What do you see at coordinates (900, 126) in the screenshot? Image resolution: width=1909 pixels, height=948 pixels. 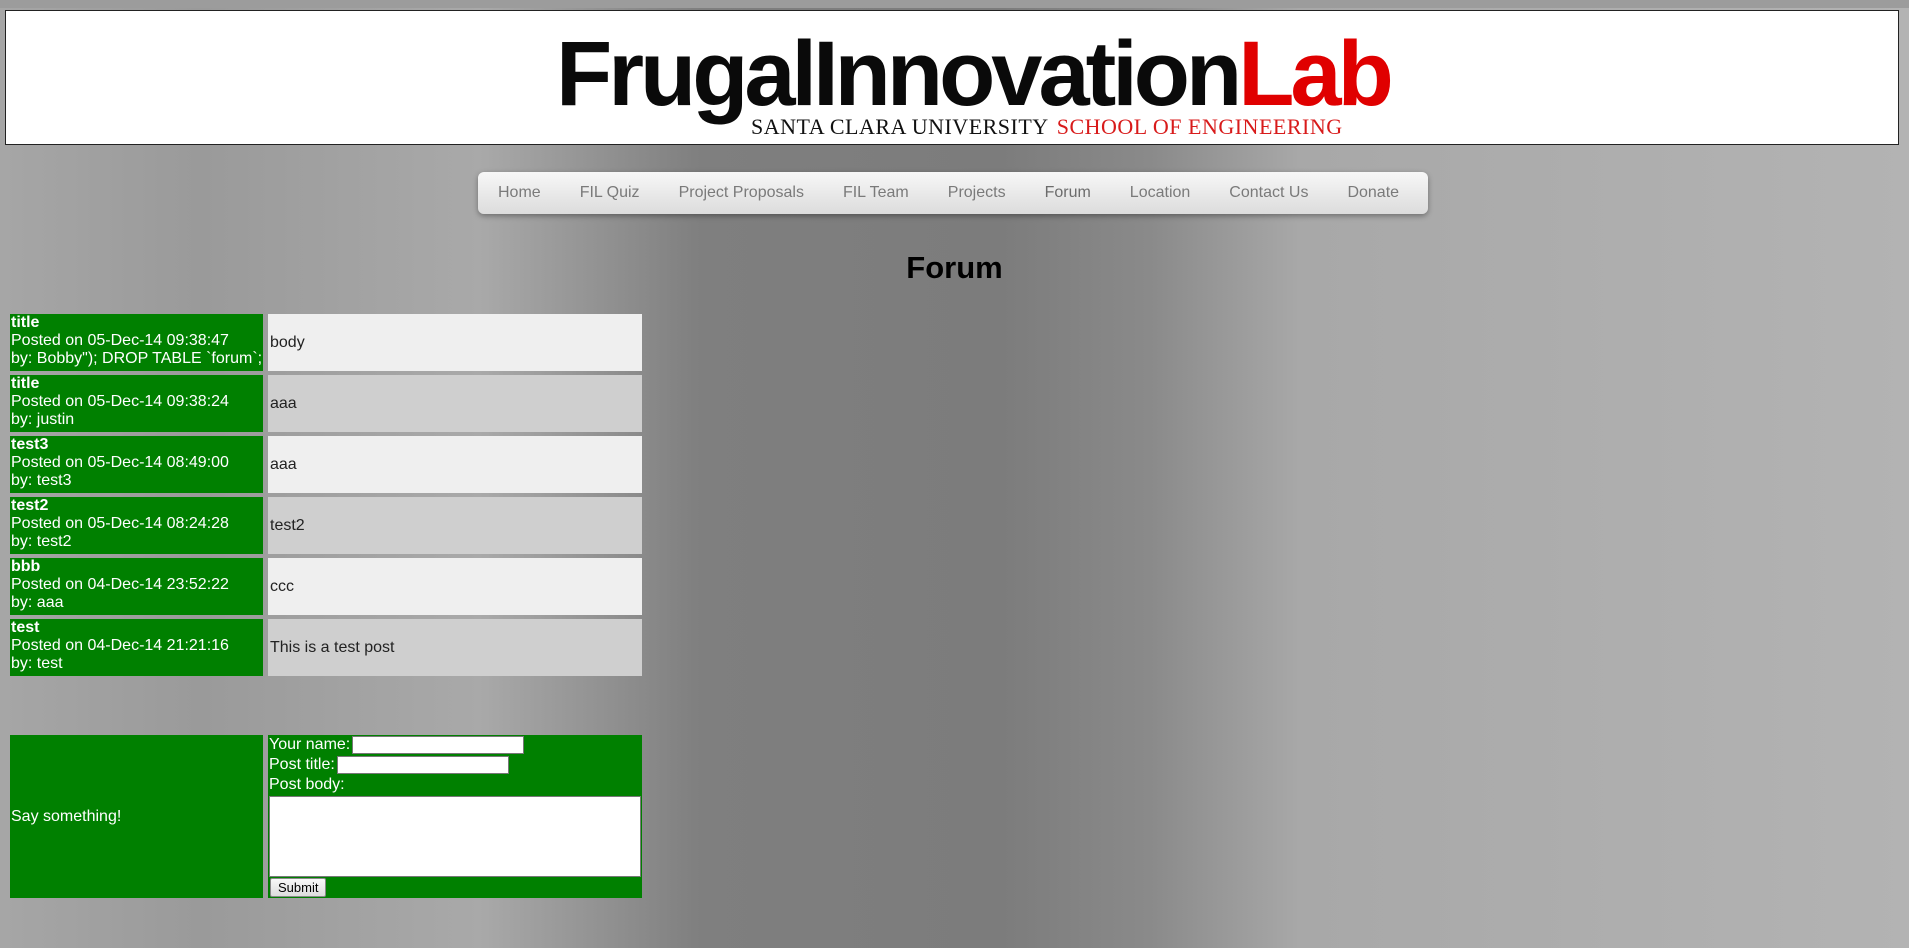 I see `logo-subtitle-university: SANTA CLARA UNIVERSITY` at bounding box center [900, 126].